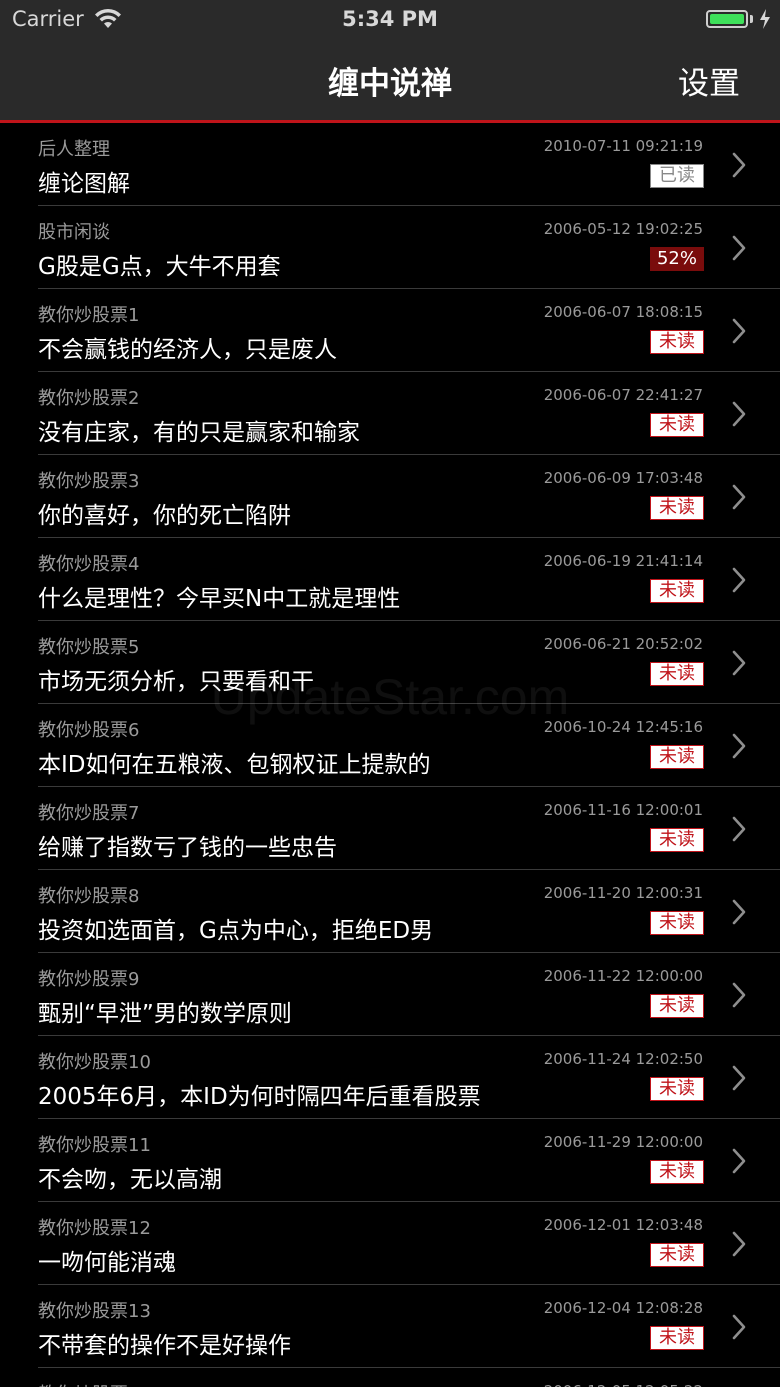 The width and height of the screenshot is (780, 1387). Describe the element at coordinates (89, 315) in the screenshot. I see `item-category: 教你炒股票1` at that location.